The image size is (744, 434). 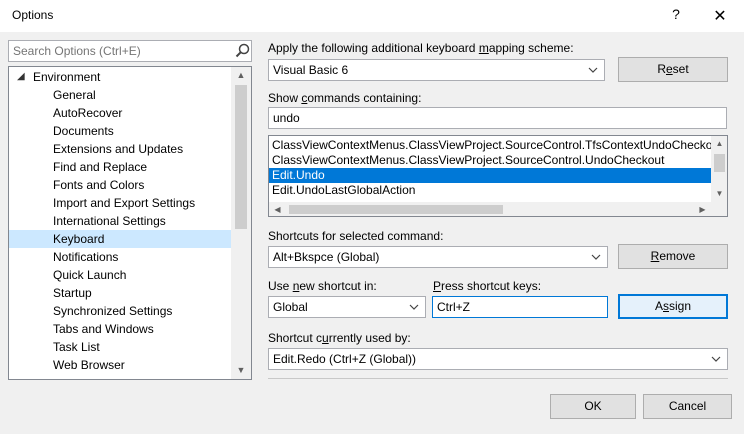 What do you see at coordinates (290, 307) in the screenshot?
I see `shortcut-scope-value: Global` at bounding box center [290, 307].